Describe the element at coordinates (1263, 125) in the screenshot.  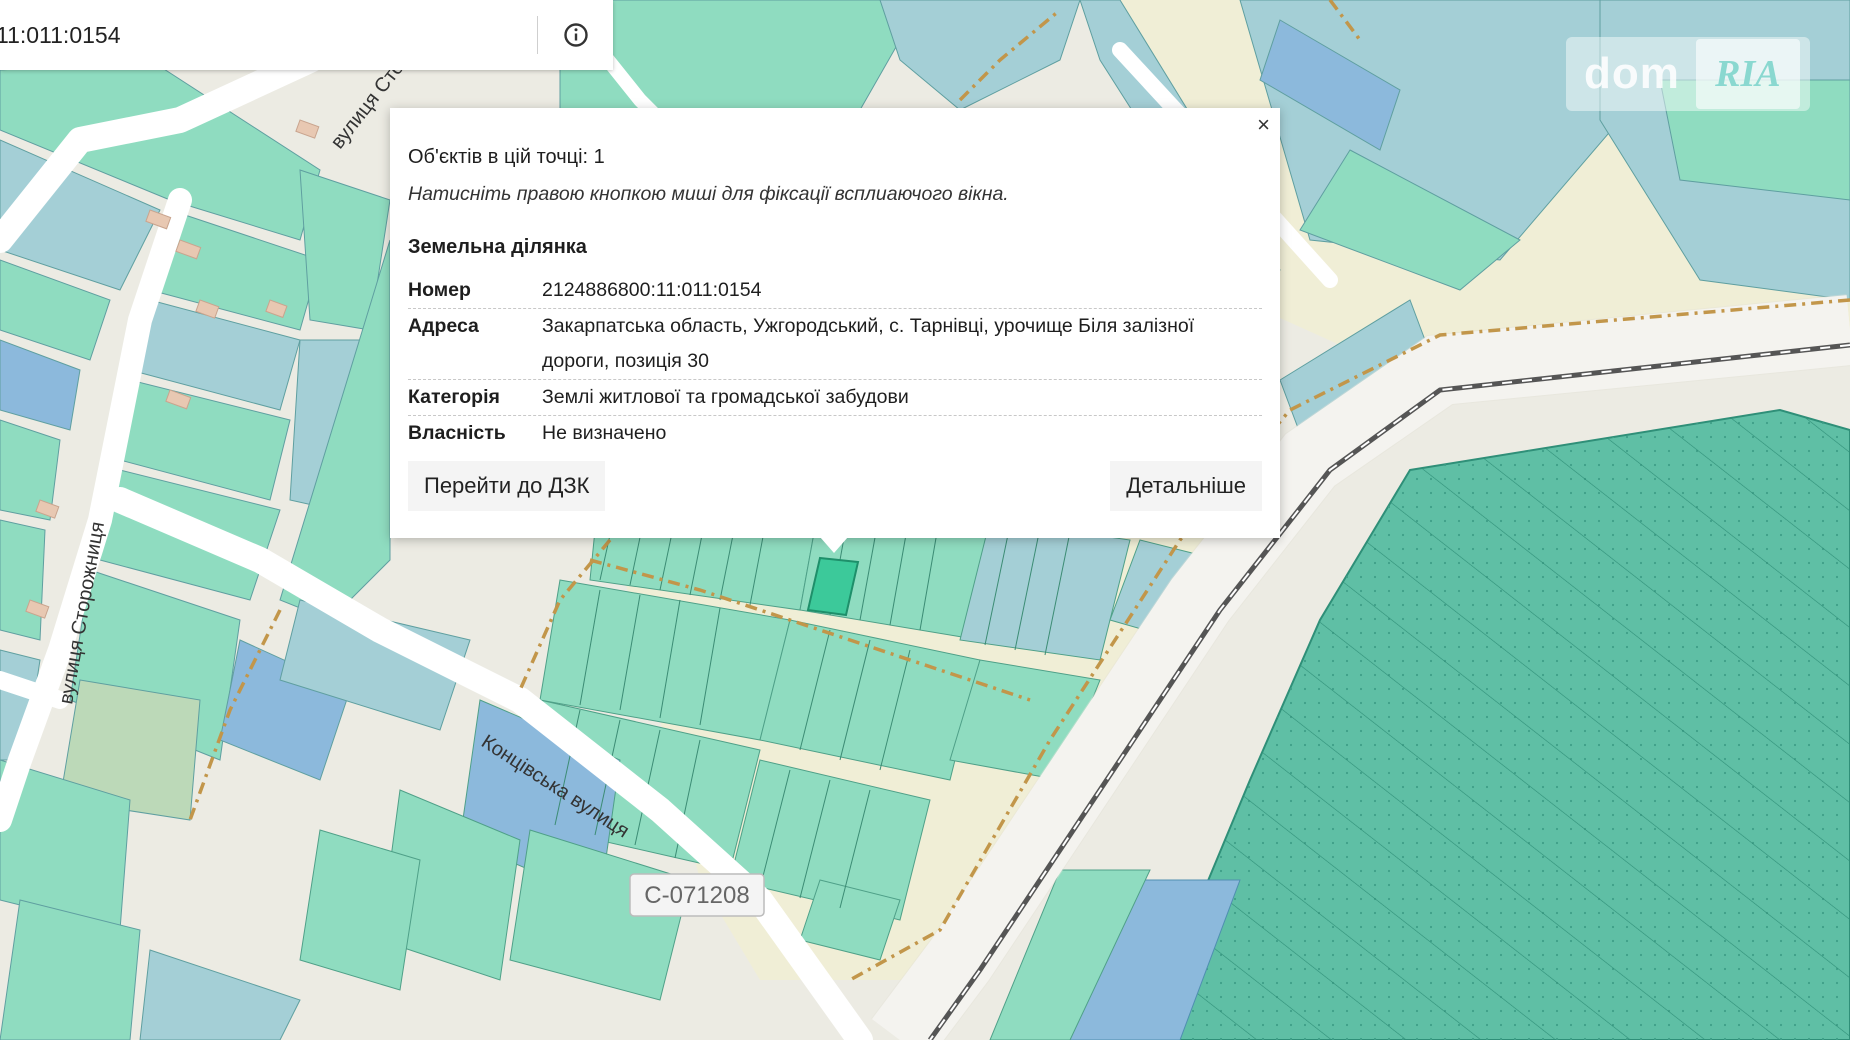
I see `close-icon: ×` at that location.